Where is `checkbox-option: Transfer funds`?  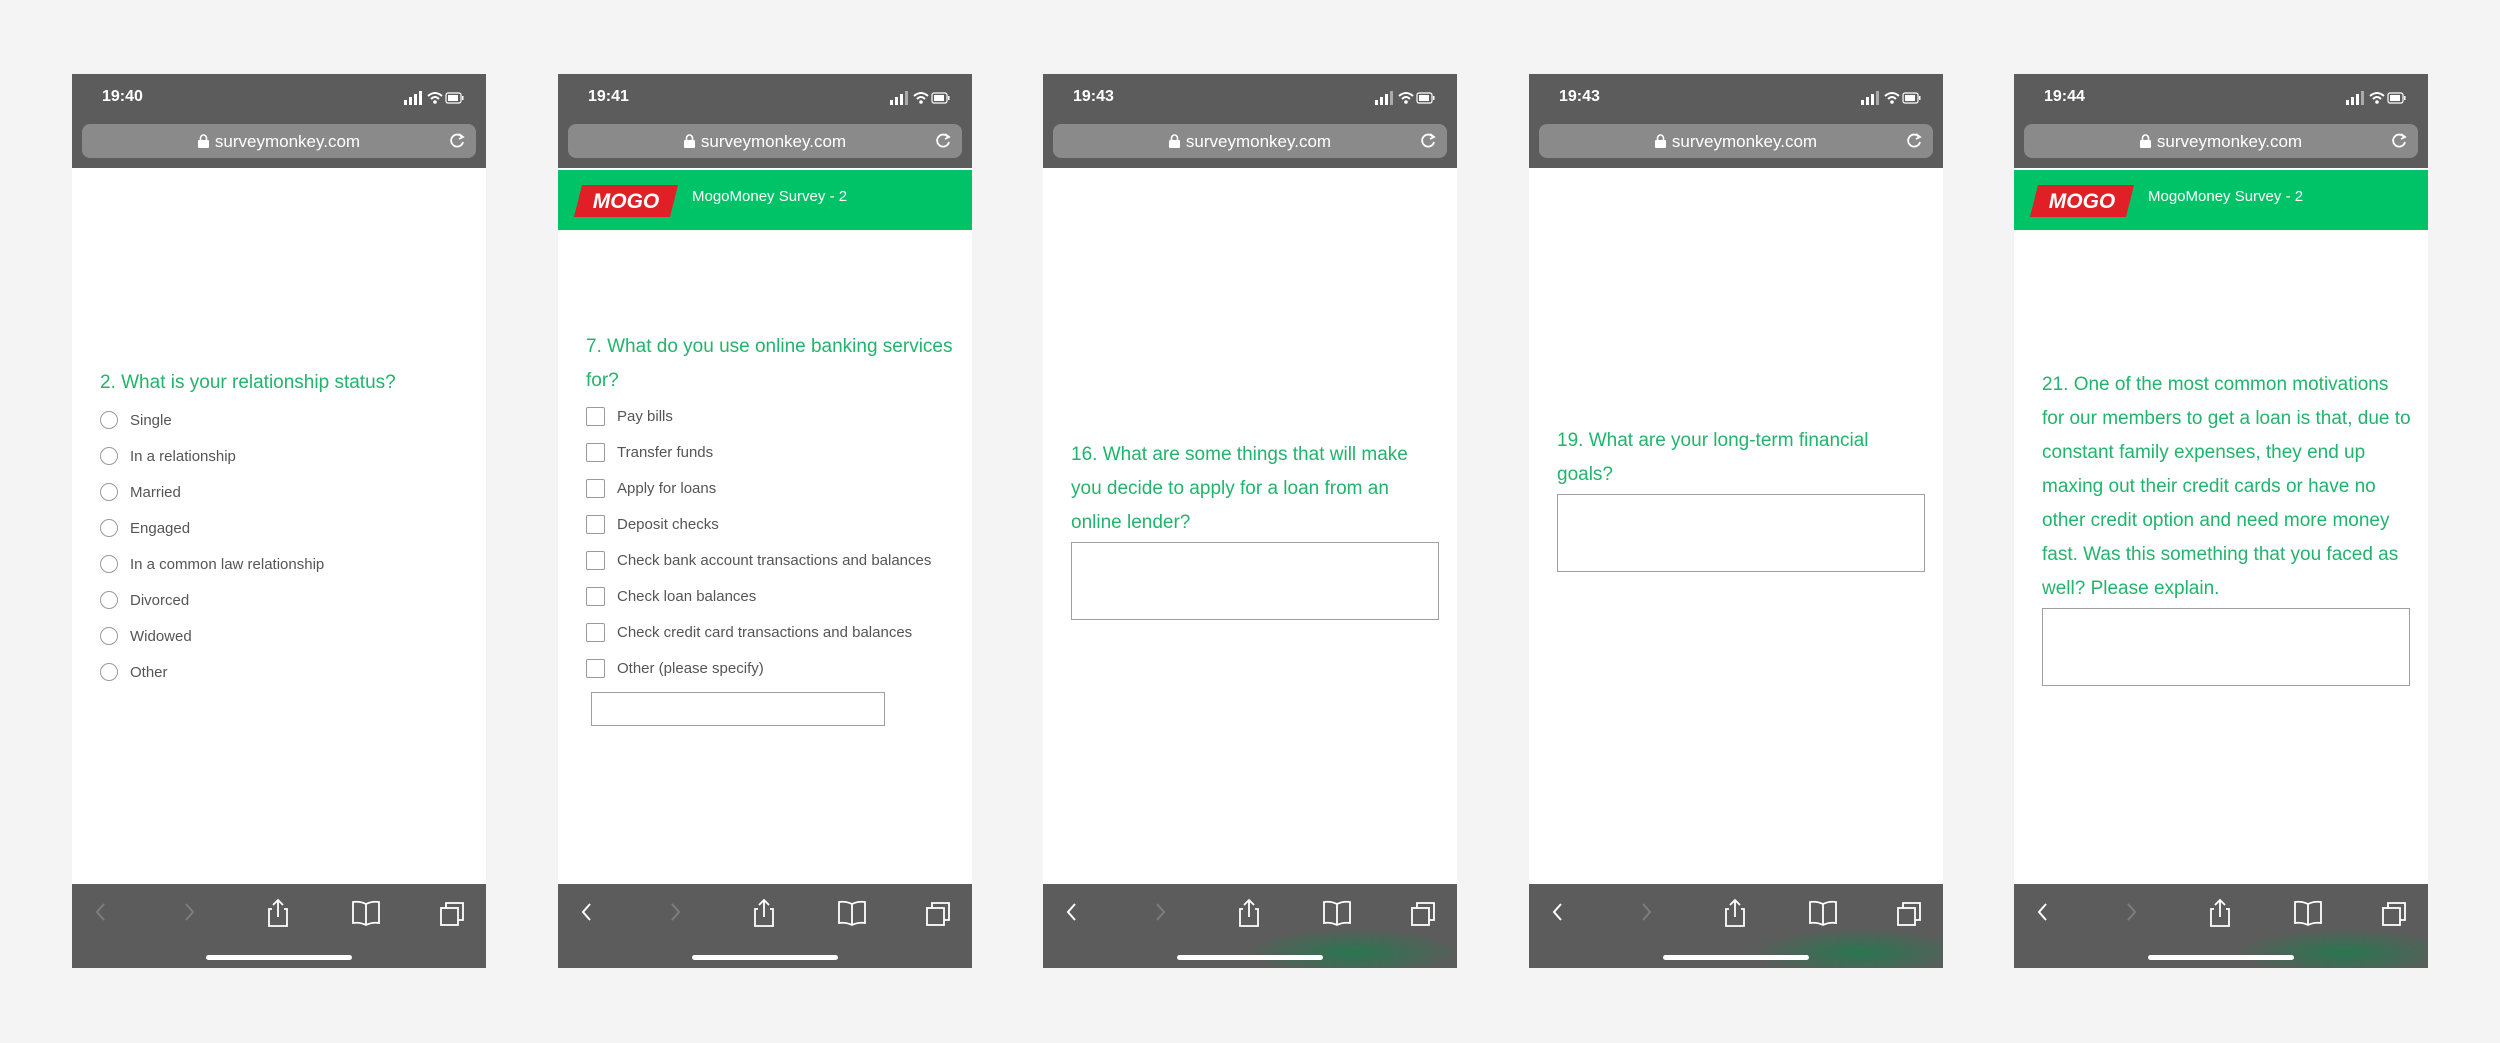 checkbox-option: Transfer funds is located at coordinates (758, 452).